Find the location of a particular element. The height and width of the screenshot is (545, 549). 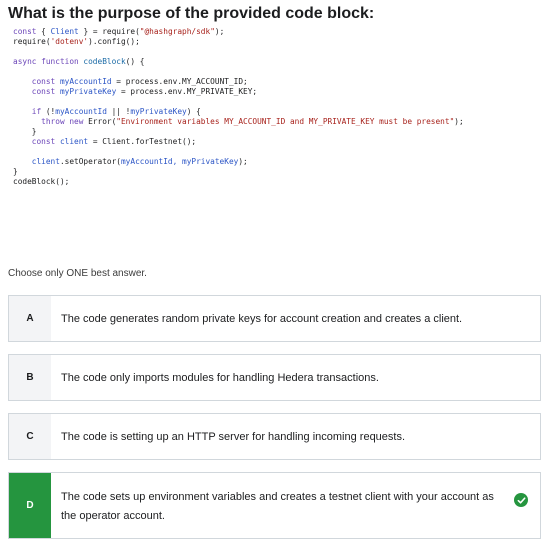

check-mark-icon is located at coordinates (521, 500).